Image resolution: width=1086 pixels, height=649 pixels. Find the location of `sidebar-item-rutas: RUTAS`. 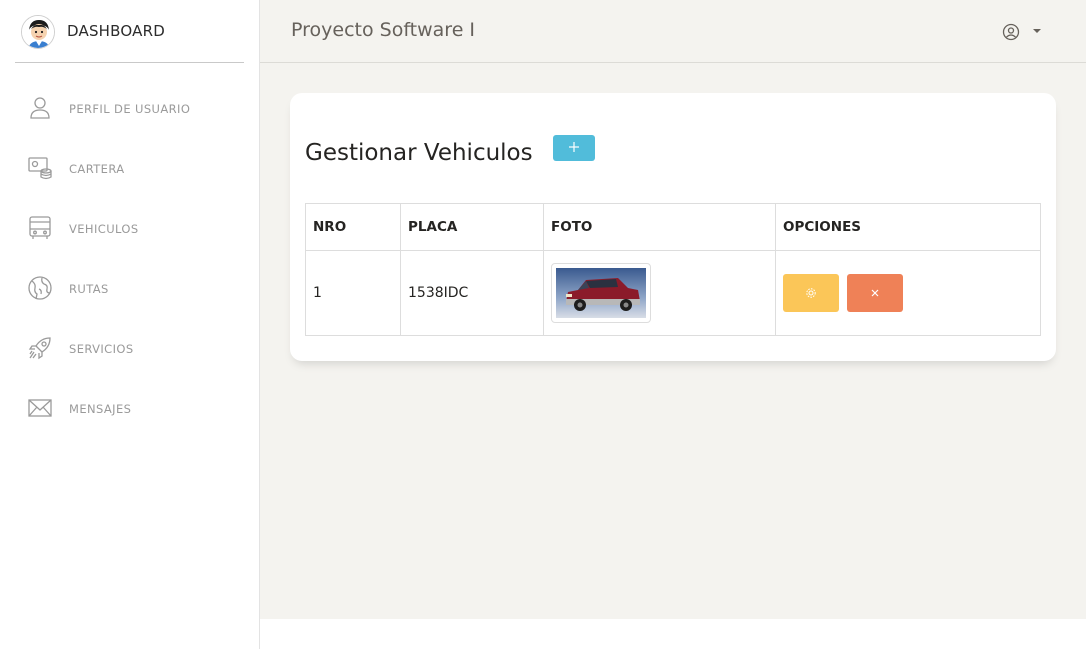

sidebar-item-rutas: RUTAS is located at coordinates (129, 288).